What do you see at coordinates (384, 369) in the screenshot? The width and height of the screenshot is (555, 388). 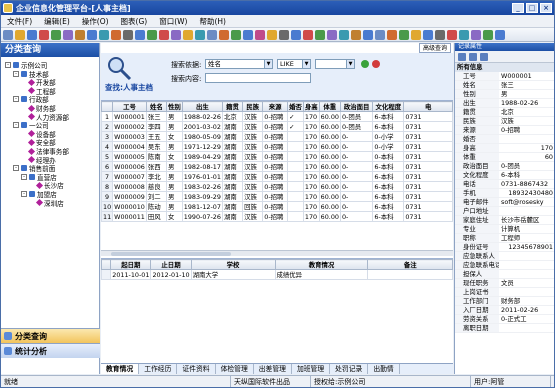 I see `tab-8: 出勤情` at bounding box center [384, 369].